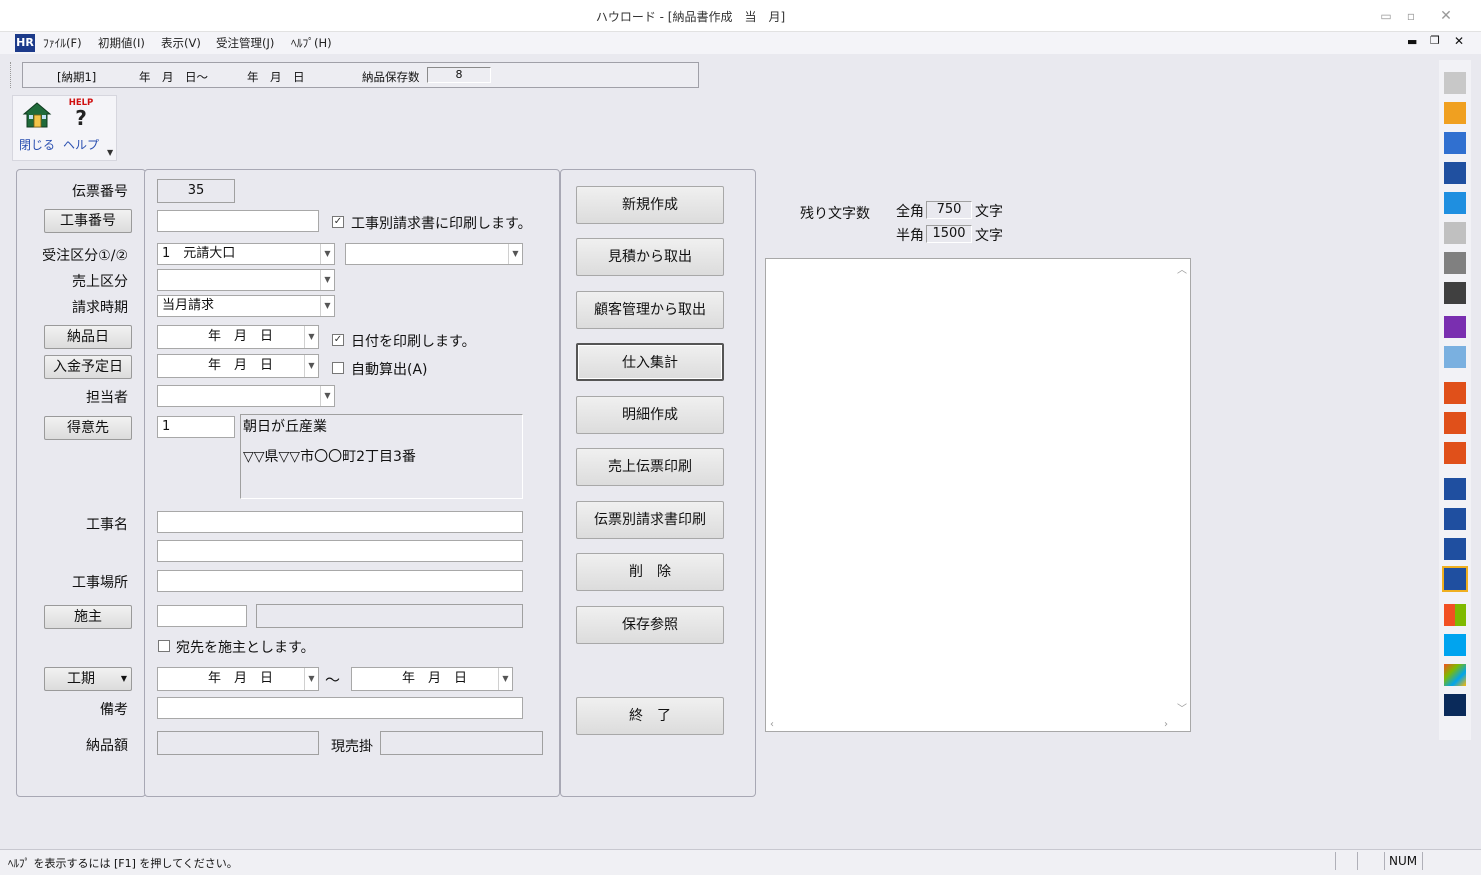  I want to click on close-button: 閉じる, so click(37, 128).